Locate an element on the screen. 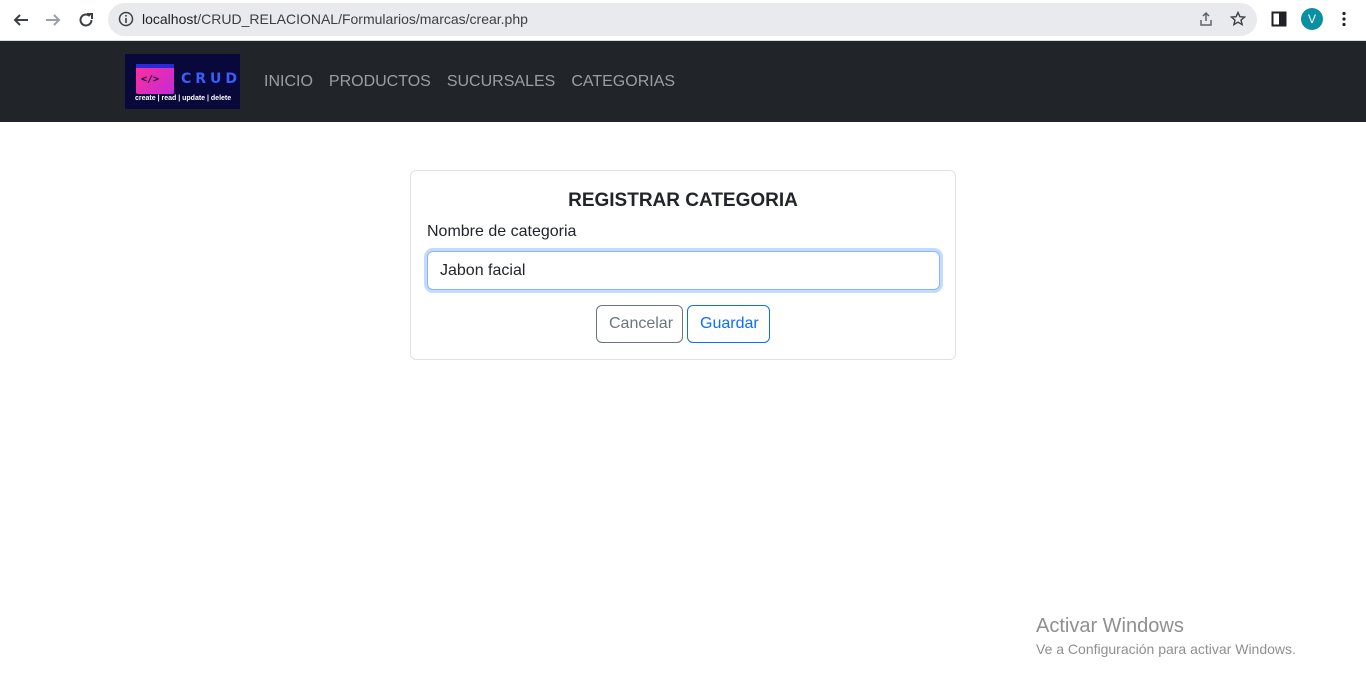 This screenshot has height=680, width=1366. nav-link-categorias: CATEGORIAS is located at coordinates (623, 82).